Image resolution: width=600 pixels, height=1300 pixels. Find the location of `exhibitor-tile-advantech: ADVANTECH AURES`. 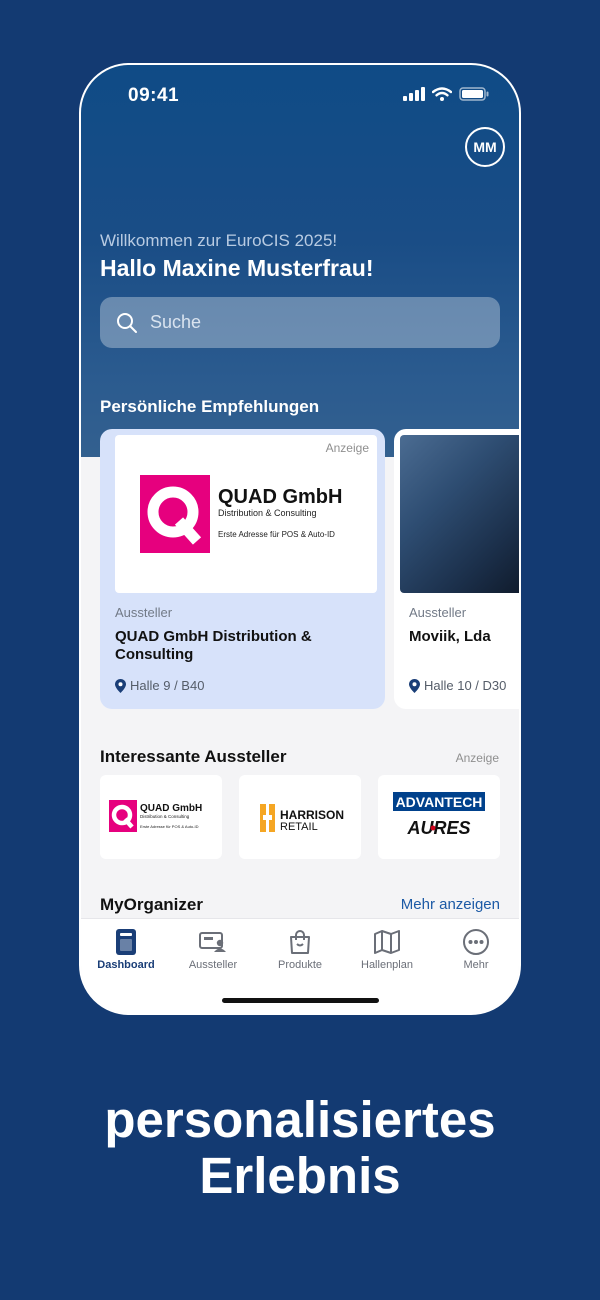

exhibitor-tile-advantech: ADVANTECH AURES is located at coordinates (439, 817).